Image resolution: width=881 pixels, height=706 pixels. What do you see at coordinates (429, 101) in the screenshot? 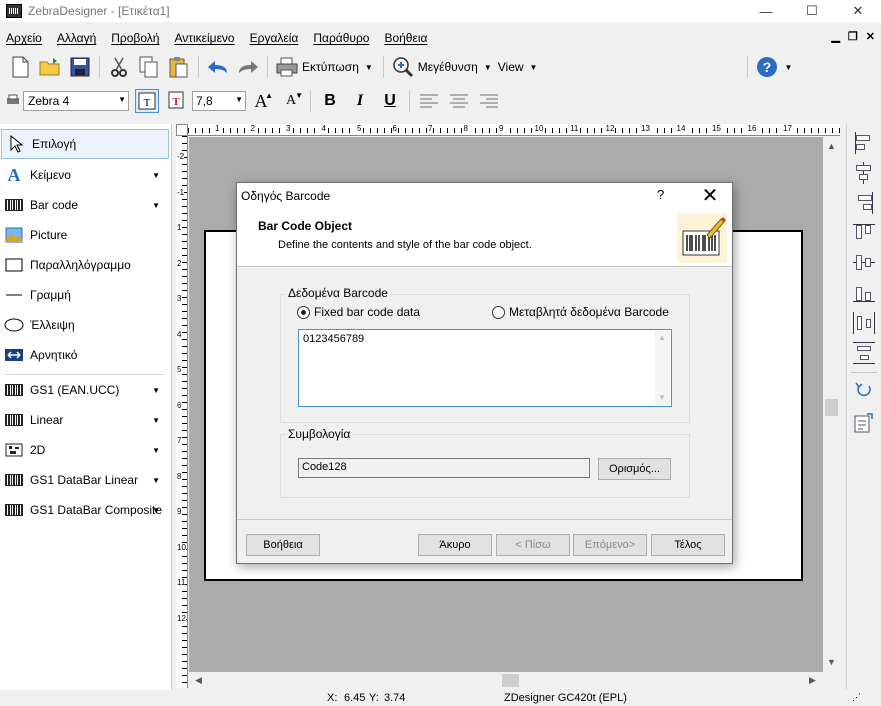
I see `align-left-icon` at bounding box center [429, 101].